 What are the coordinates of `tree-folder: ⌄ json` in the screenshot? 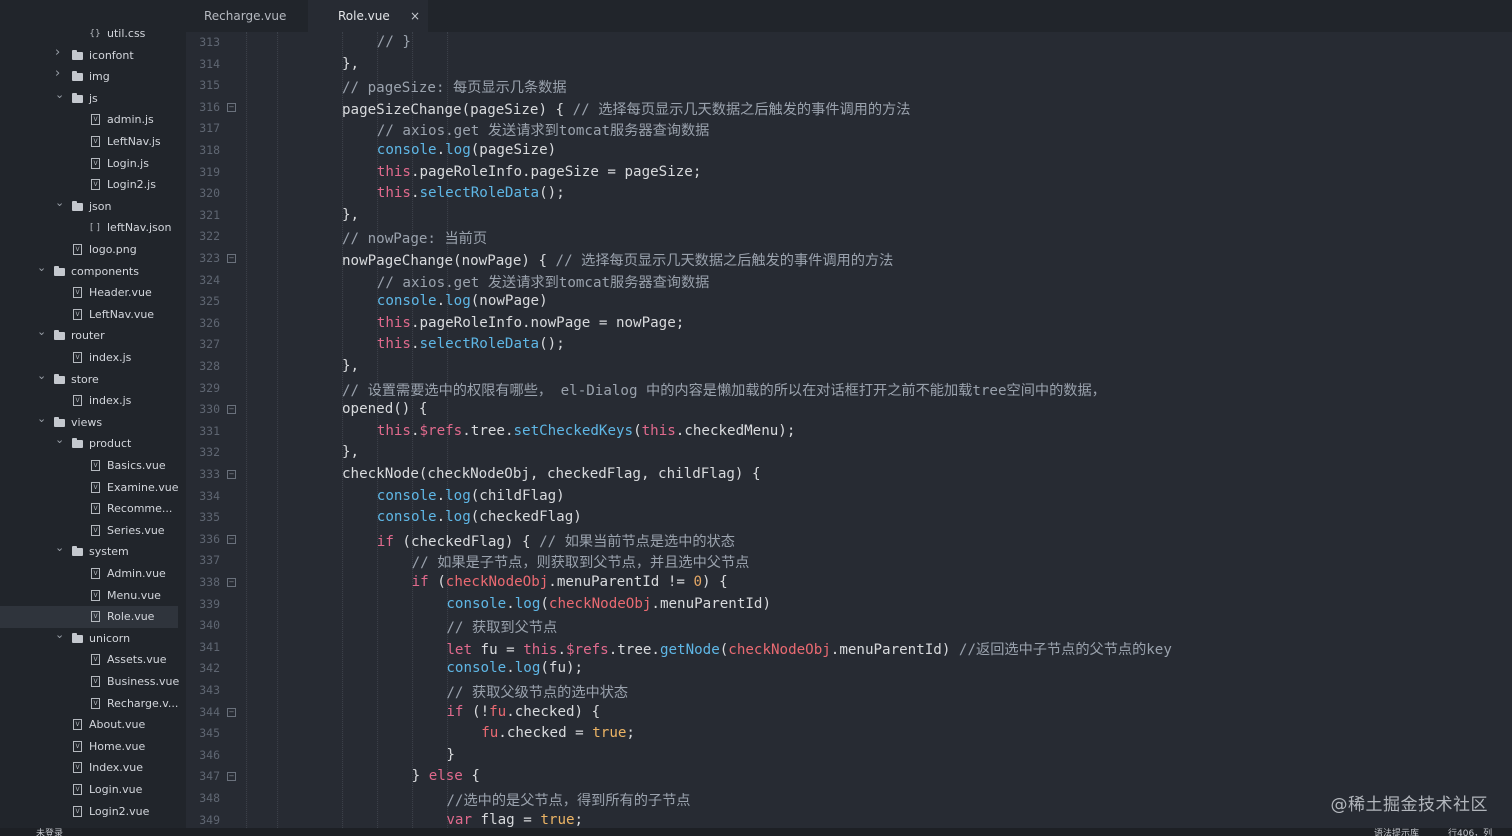 It's located at (89, 207).